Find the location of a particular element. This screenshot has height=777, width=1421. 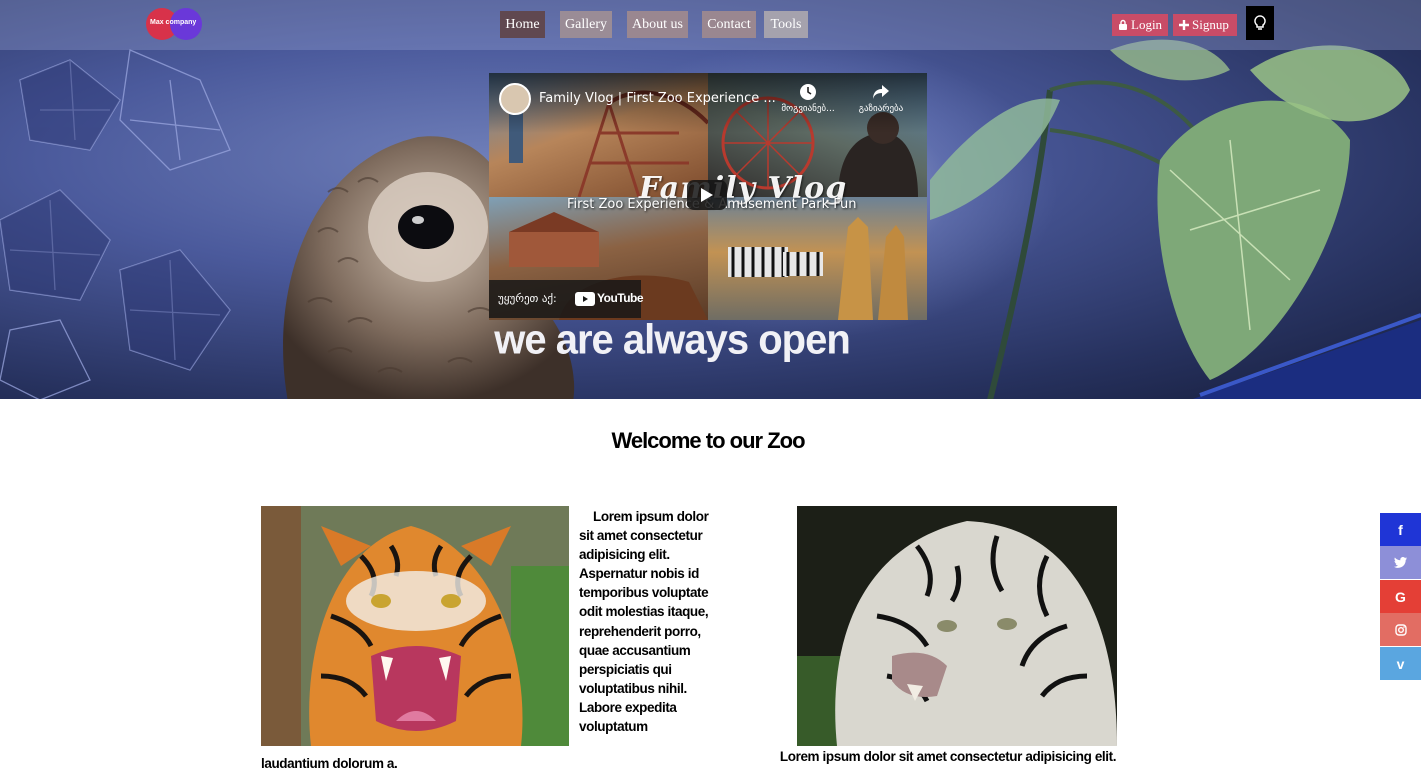

signup-label: Signup is located at coordinates (1210, 24).